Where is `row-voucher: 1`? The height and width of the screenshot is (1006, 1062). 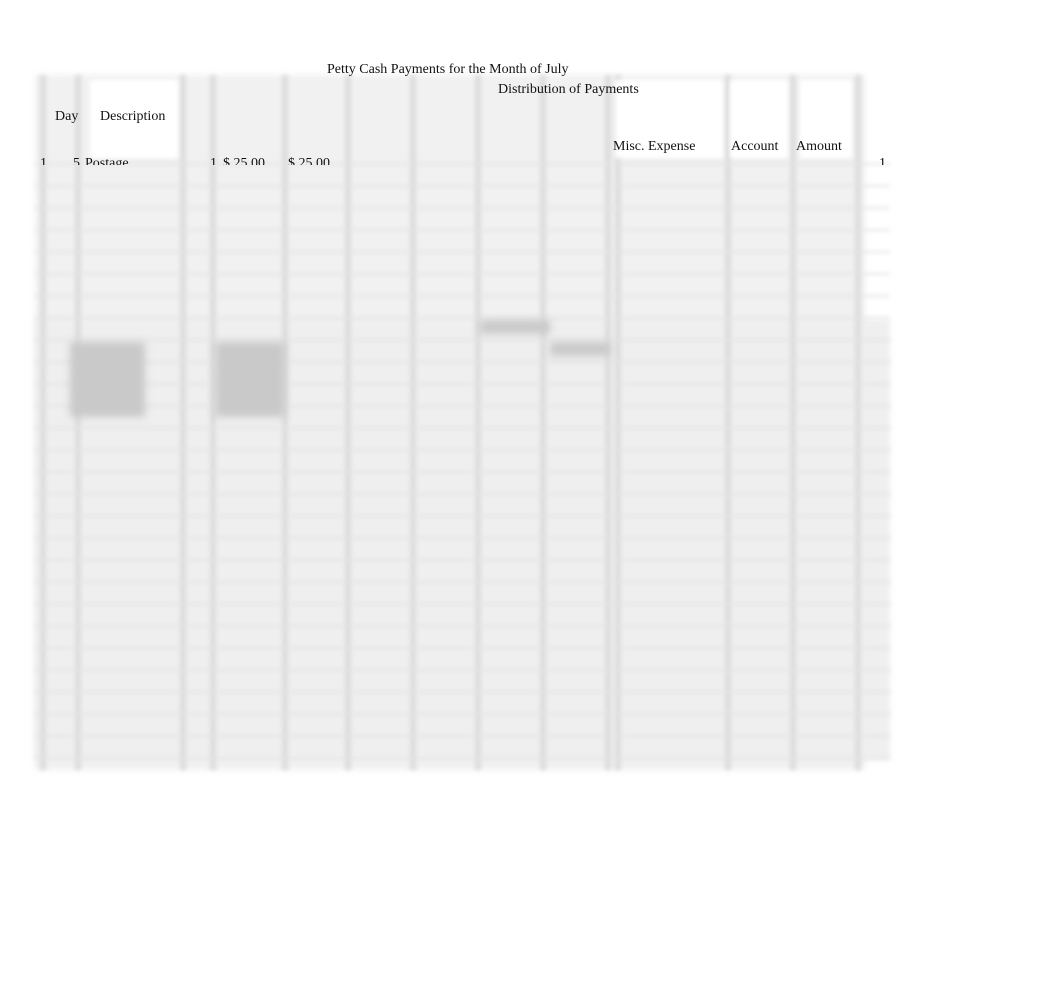
row-voucher: 1 is located at coordinates (213, 160).